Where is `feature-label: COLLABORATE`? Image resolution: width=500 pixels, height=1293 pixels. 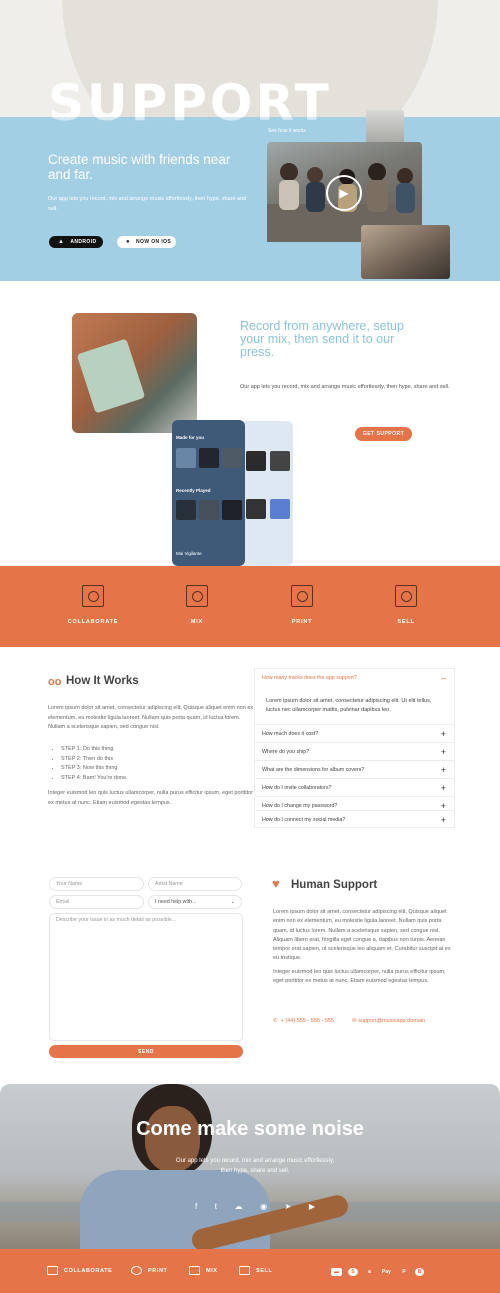
feature-label: COLLABORATE is located at coordinates (93, 622).